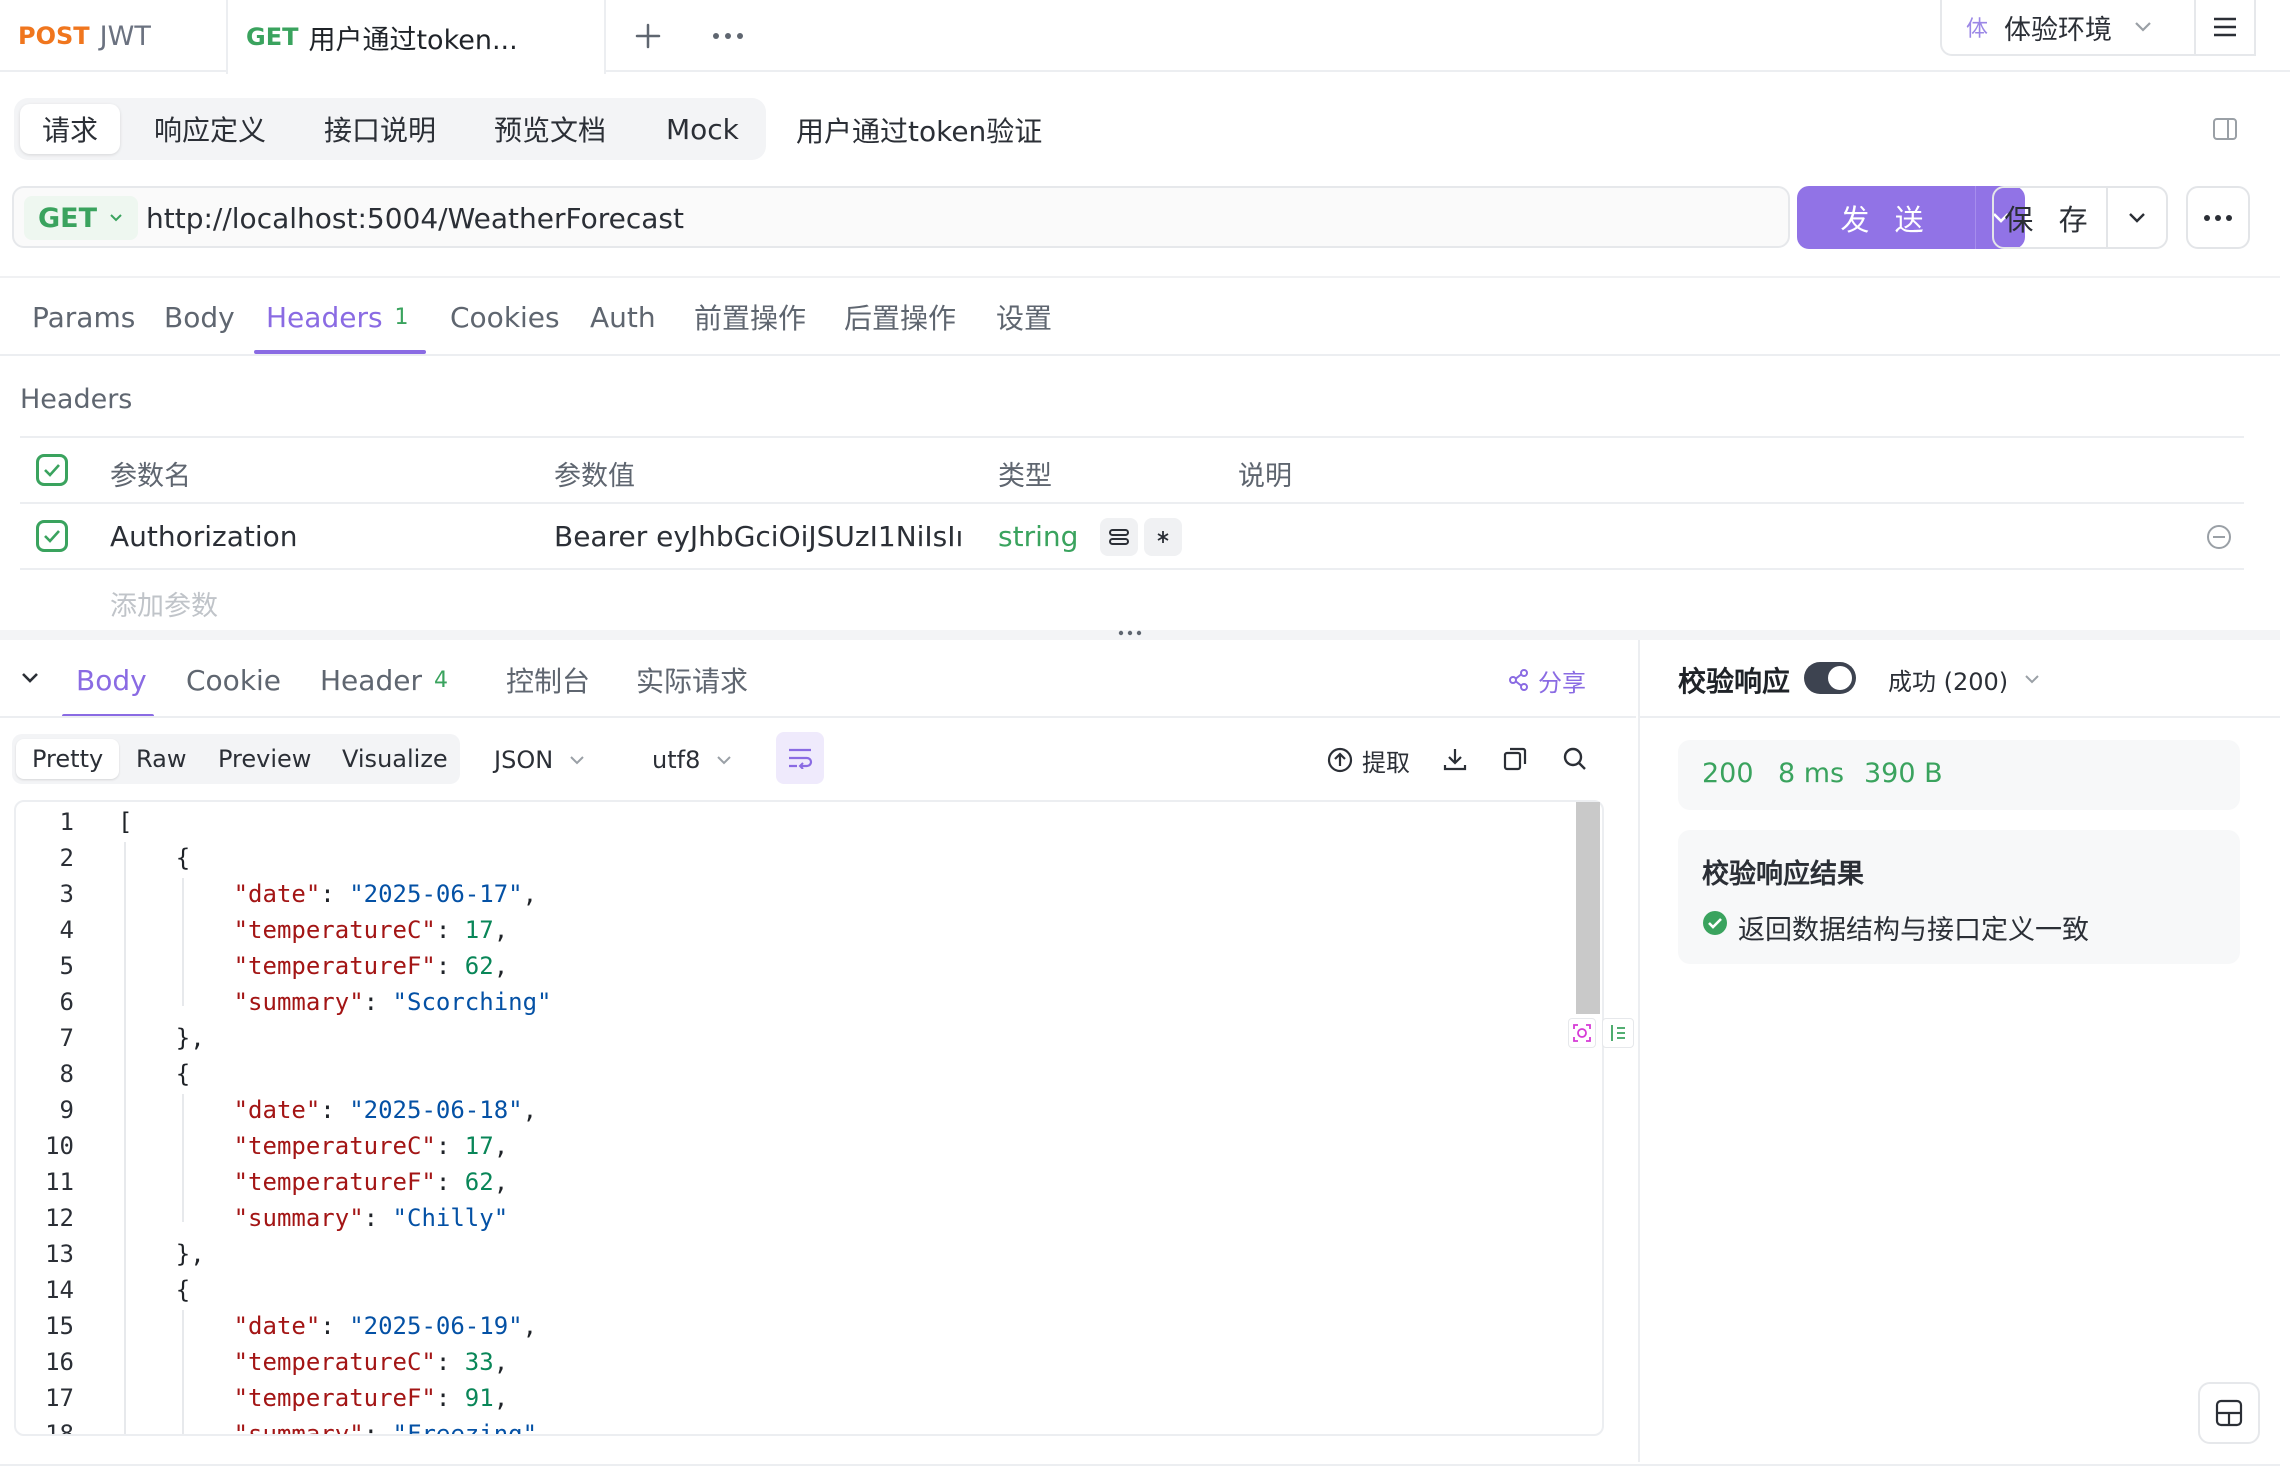  What do you see at coordinates (1038, 536) in the screenshot?
I see `param-type: string` at bounding box center [1038, 536].